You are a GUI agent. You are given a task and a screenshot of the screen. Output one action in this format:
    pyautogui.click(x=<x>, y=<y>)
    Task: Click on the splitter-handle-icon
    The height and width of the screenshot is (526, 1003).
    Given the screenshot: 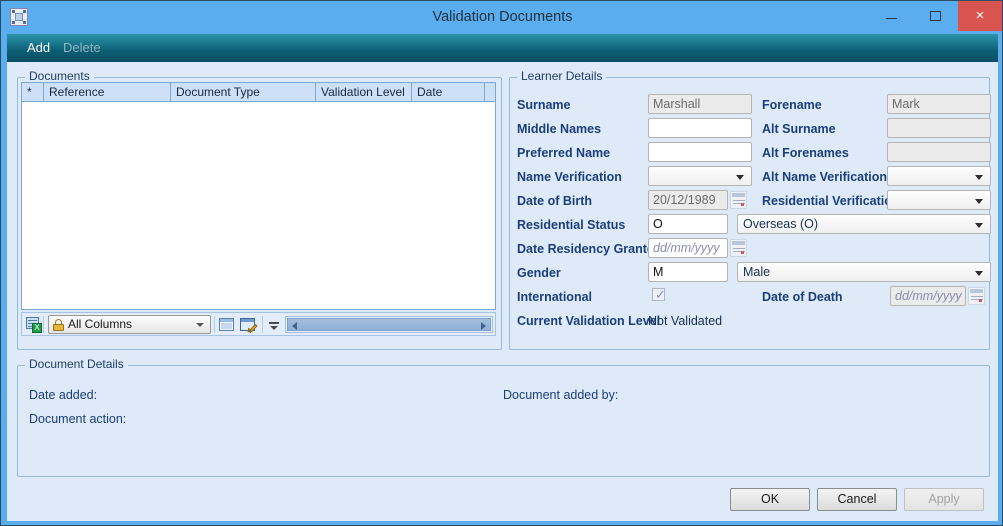 What is the action you would take?
    pyautogui.click(x=274, y=325)
    